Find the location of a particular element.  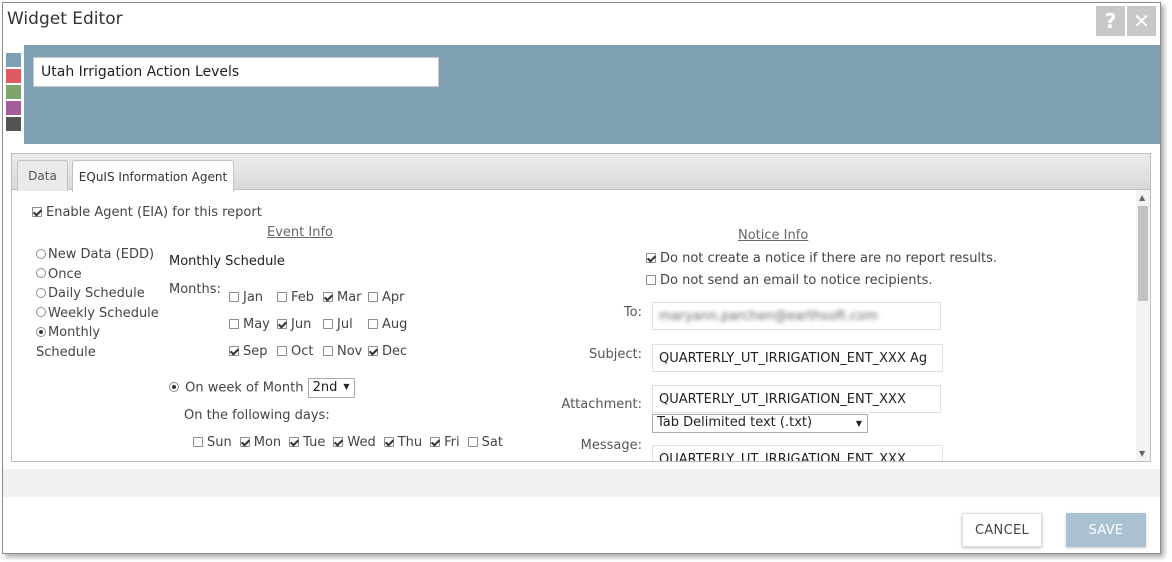

week-of-month-select: 2nd ▼ is located at coordinates (331, 388).